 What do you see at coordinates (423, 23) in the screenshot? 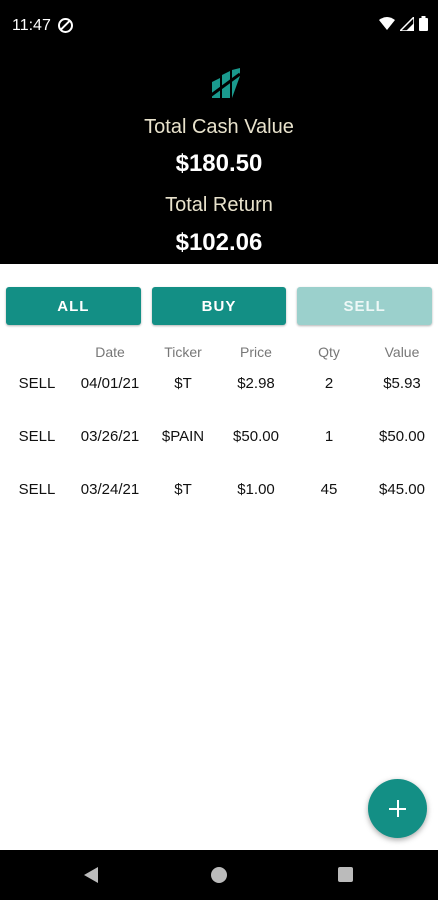
I see `battery-icon` at bounding box center [423, 23].